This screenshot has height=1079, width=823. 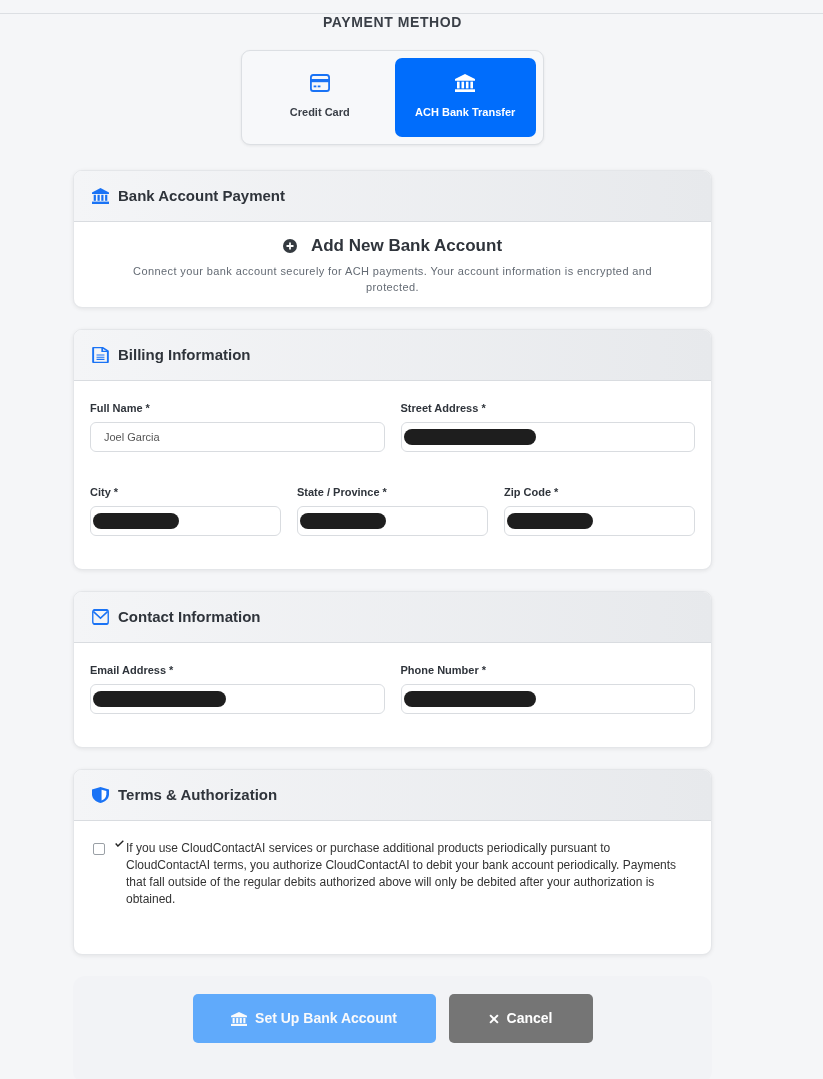 I want to click on document-icon, so click(x=100, y=355).